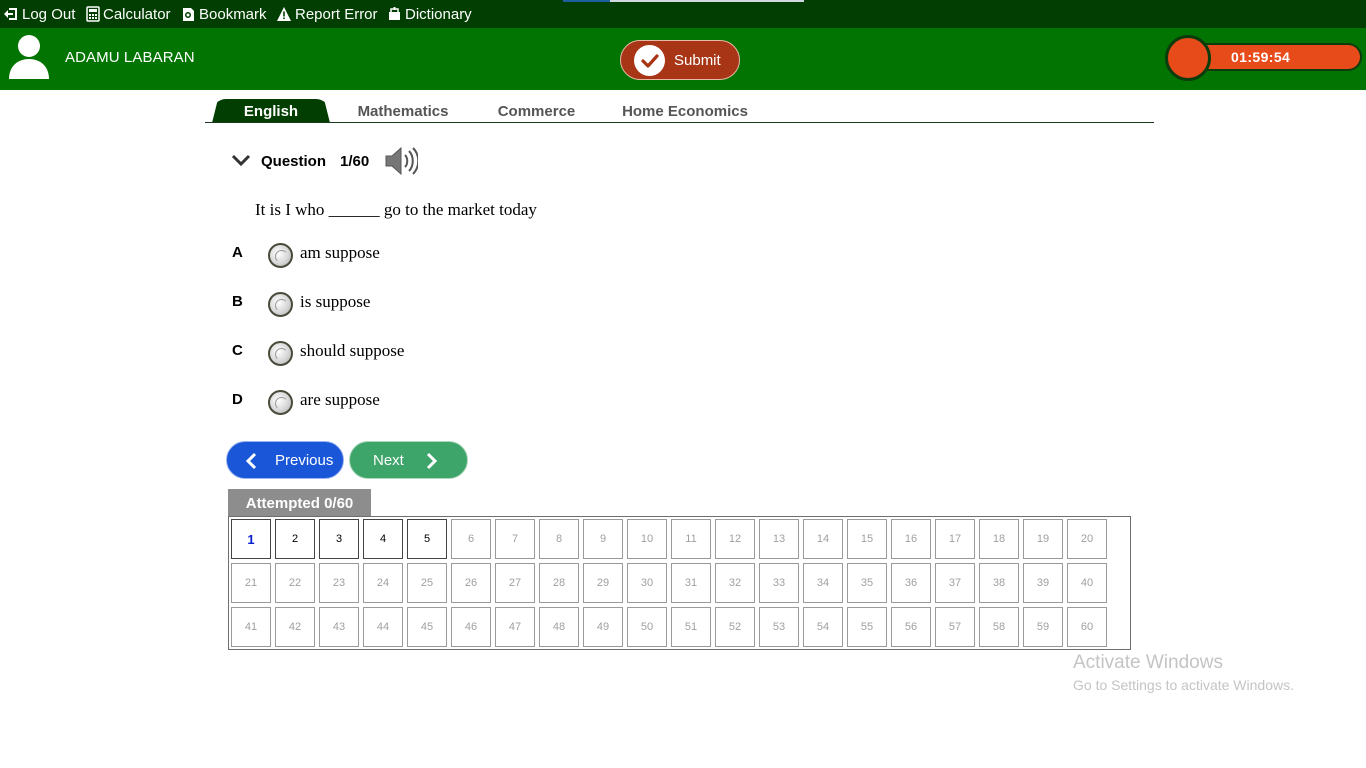 Image resolution: width=1366 pixels, height=768 pixels. What do you see at coordinates (515, 539) in the screenshot?
I see `question-cell-7: 7` at bounding box center [515, 539].